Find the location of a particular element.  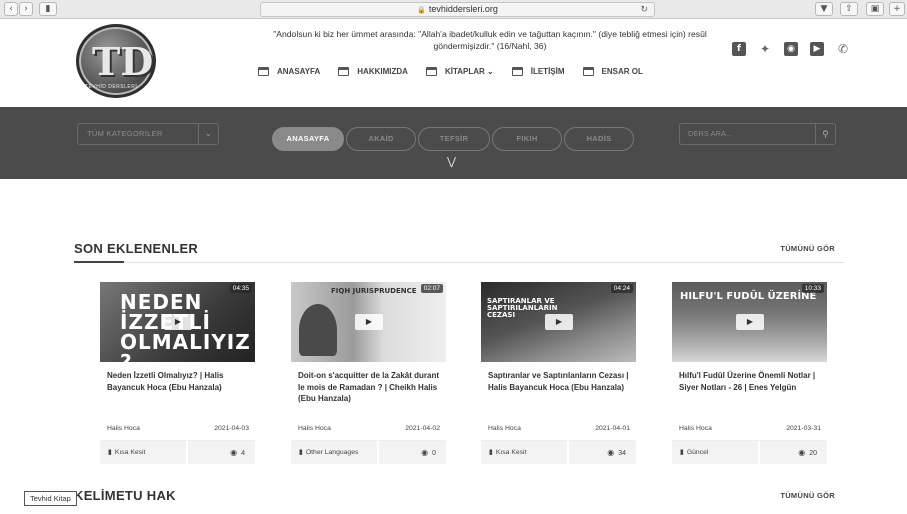

address-bar: 🔒 tevhiddersleri.org ↻ is located at coordinates (457, 9).